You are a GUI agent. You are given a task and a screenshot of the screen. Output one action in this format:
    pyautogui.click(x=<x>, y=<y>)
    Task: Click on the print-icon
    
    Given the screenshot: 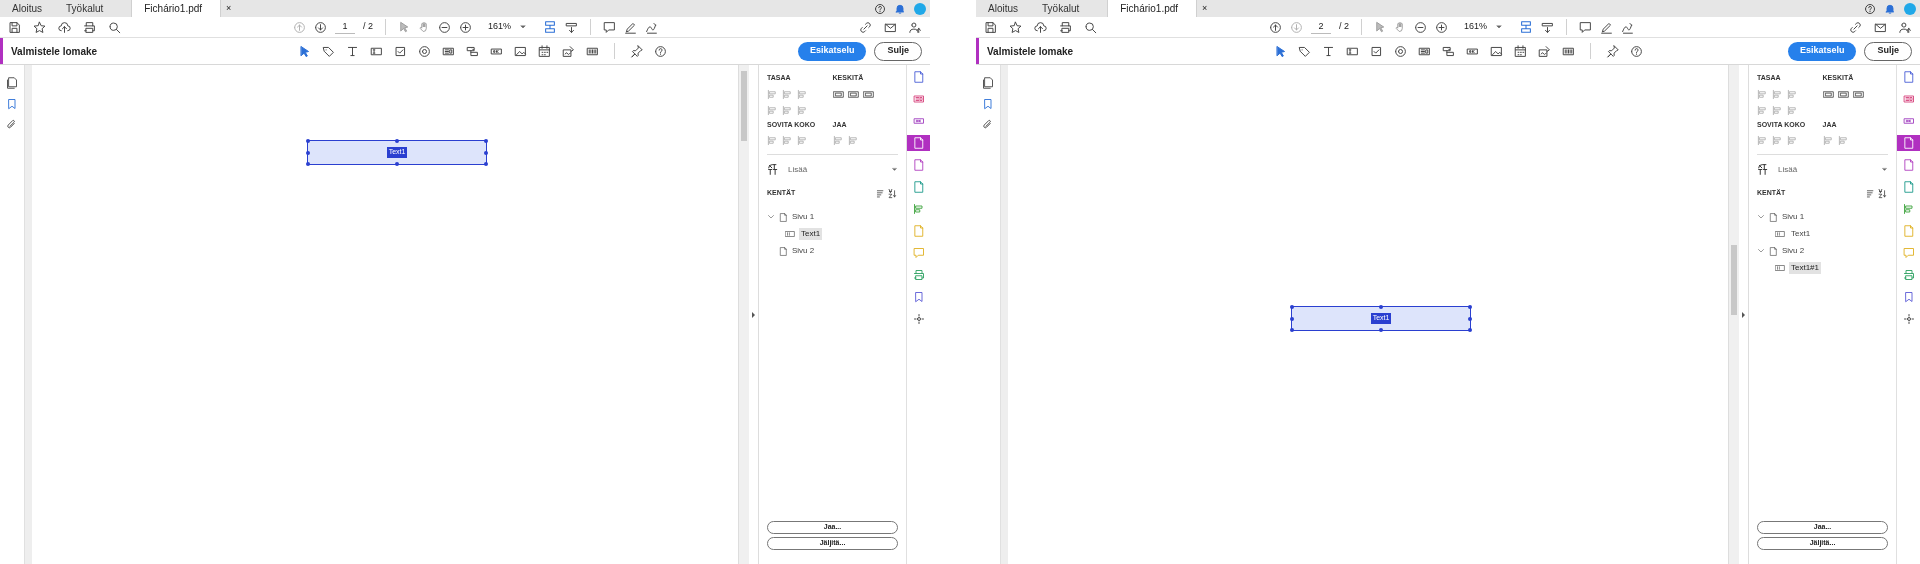 What is the action you would take?
    pyautogui.click(x=89, y=27)
    